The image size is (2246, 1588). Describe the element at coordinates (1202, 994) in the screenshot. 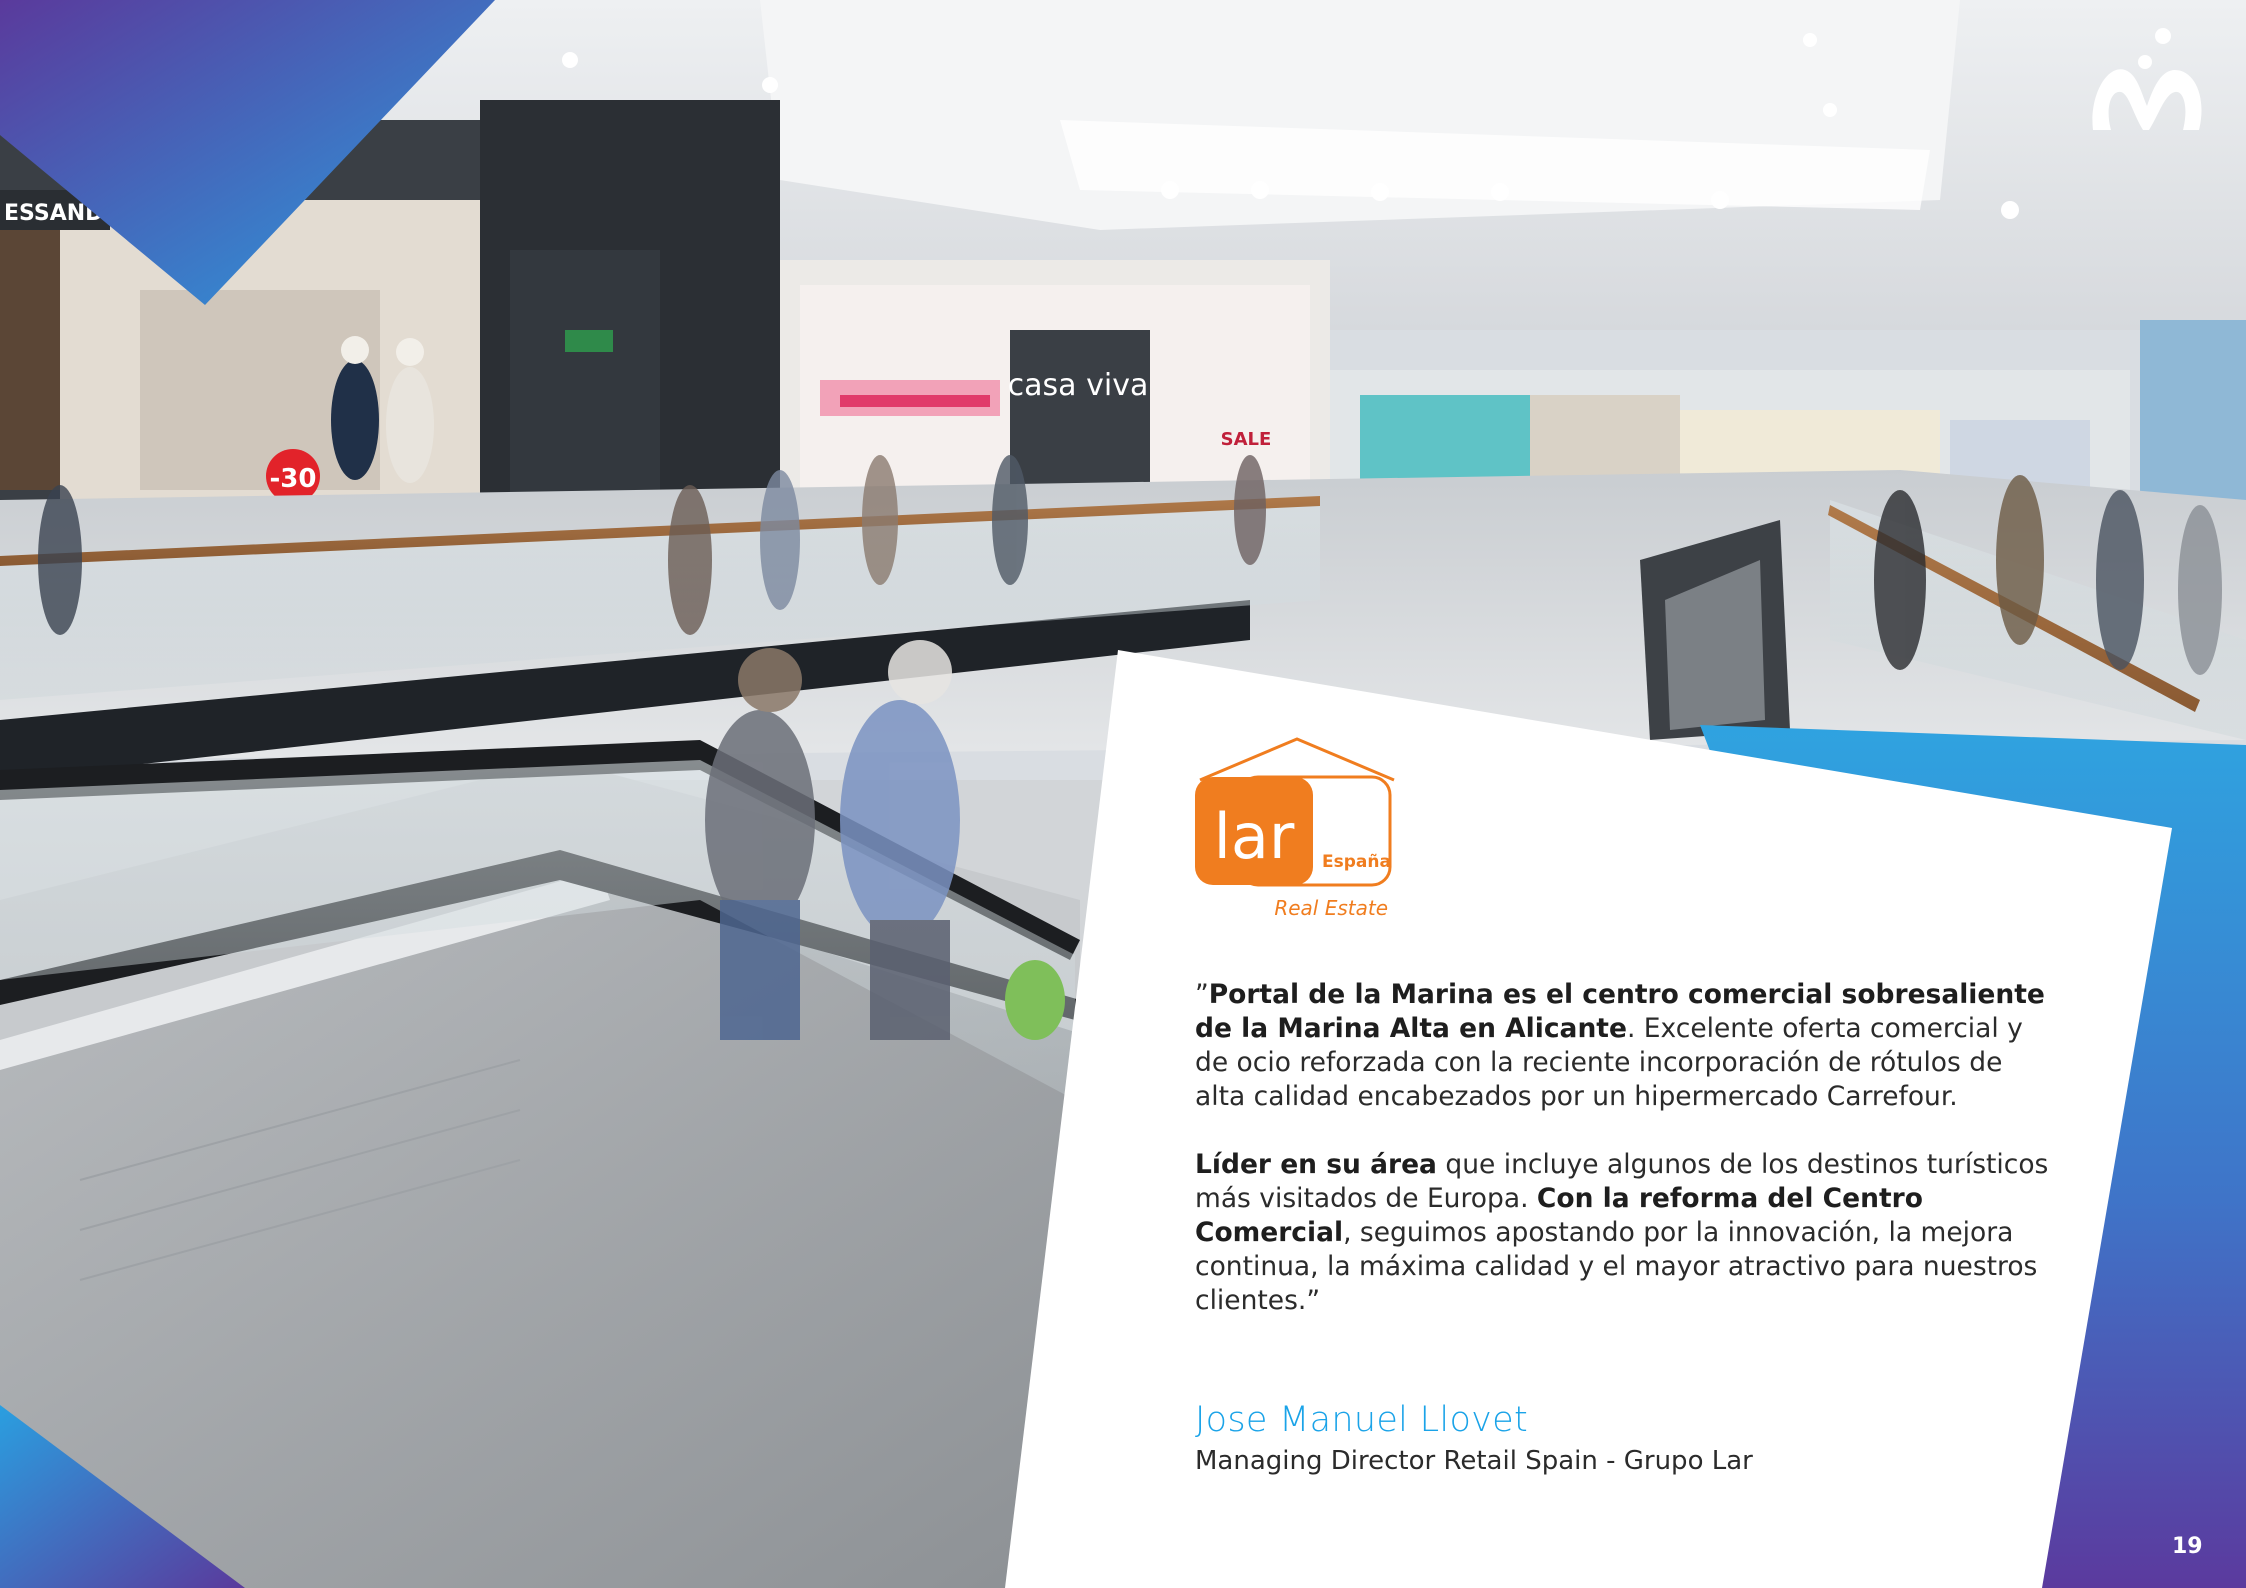

I see `quote-open-mark: ”` at that location.